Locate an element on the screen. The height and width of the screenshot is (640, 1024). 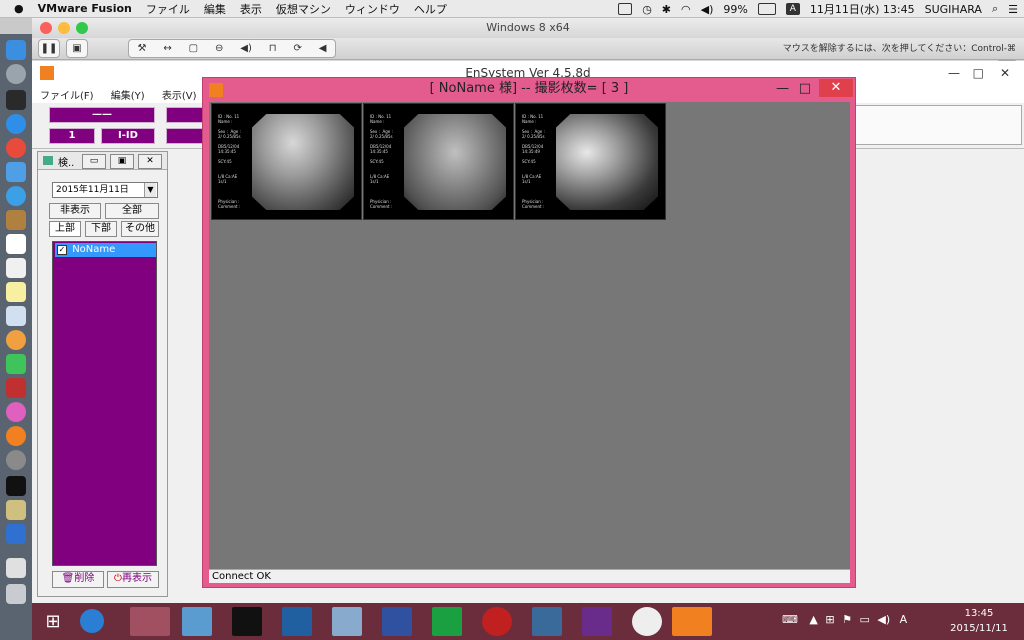
messages-icon is located at coordinates (16, 364).